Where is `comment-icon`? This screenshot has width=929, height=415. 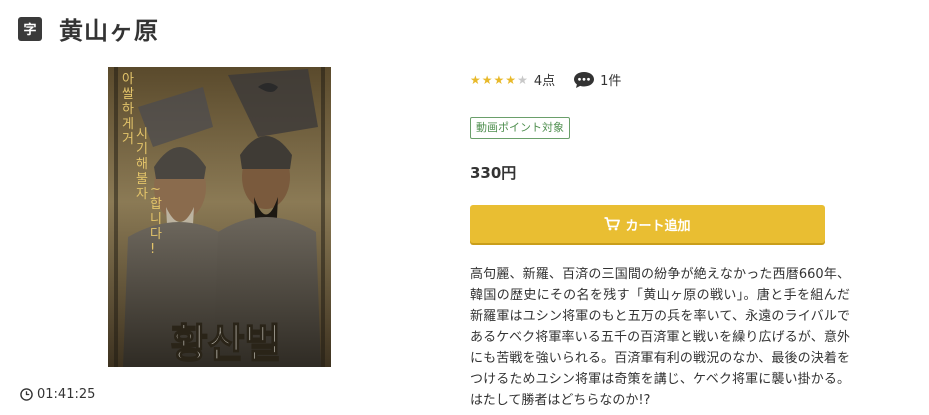
comment-icon is located at coordinates (584, 80).